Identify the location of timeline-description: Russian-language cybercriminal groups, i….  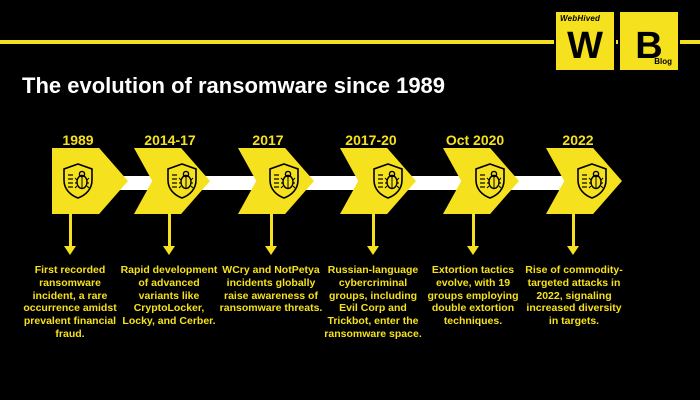
(373, 302).